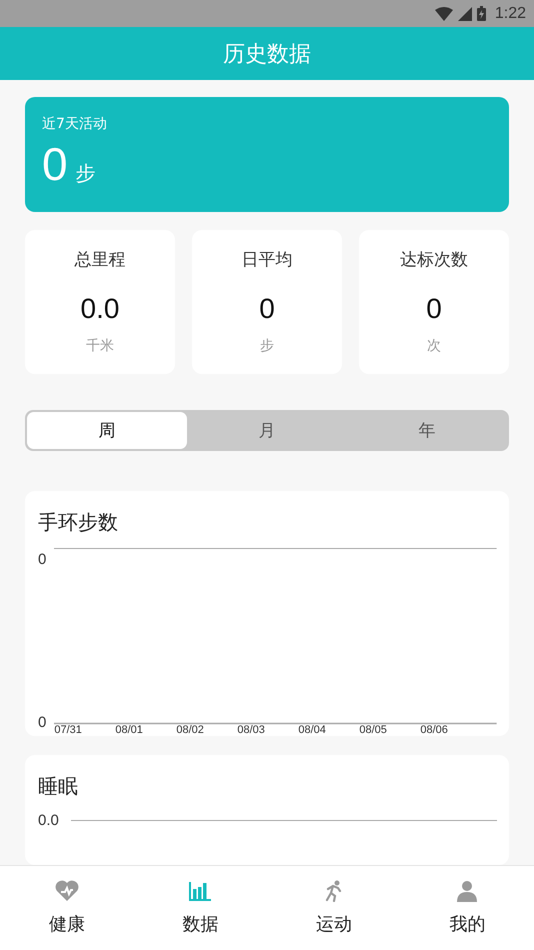 This screenshot has width=534, height=950. Describe the element at coordinates (267, 54) in the screenshot. I see `page-title: 历史数据` at that location.